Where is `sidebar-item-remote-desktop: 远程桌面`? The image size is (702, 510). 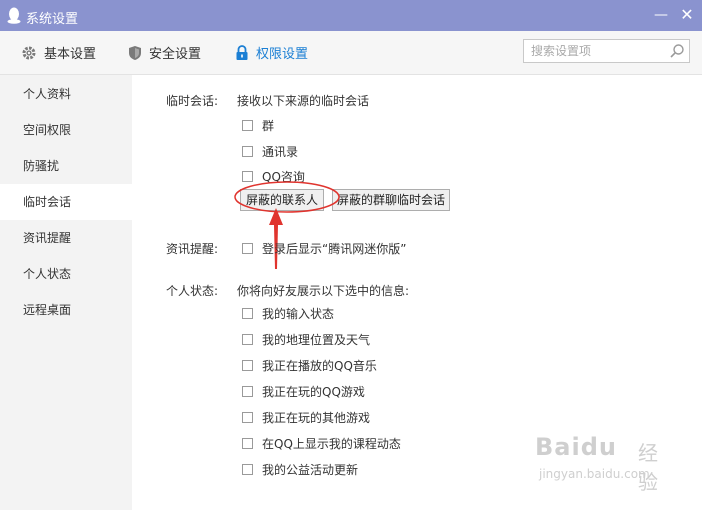
sidebar-item-remote-desktop: 远程桌面 is located at coordinates (66, 310).